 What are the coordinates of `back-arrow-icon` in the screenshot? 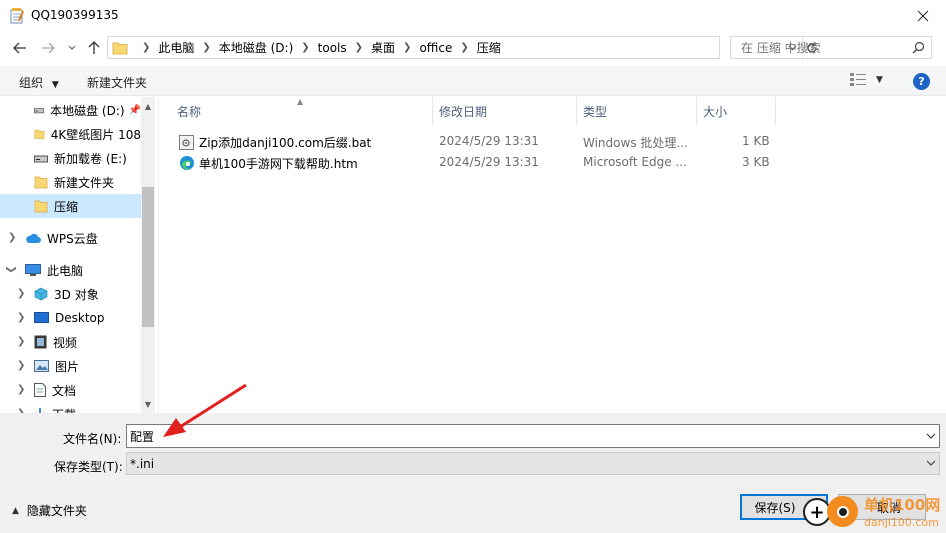 It's located at (19, 48).